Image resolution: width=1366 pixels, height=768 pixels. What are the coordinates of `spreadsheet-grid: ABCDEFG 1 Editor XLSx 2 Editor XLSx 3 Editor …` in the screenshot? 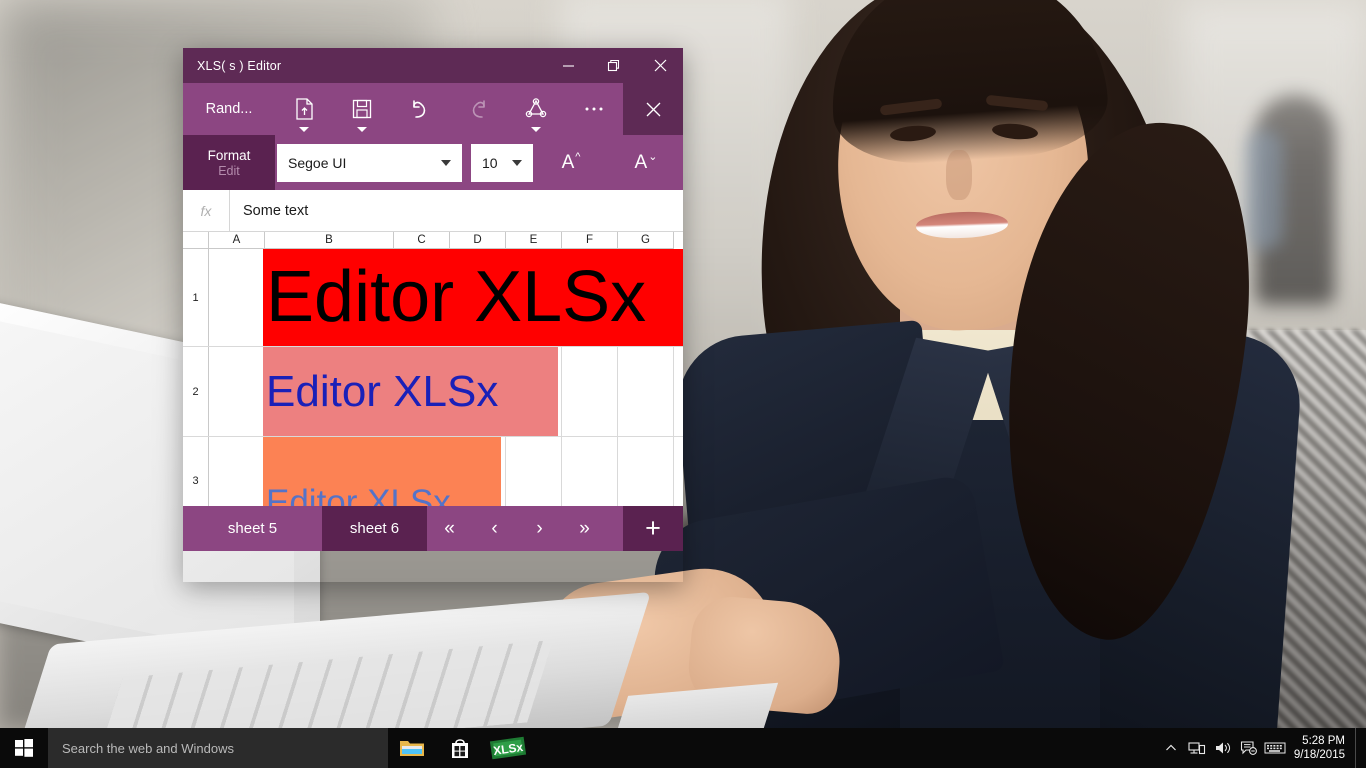 It's located at (433, 369).